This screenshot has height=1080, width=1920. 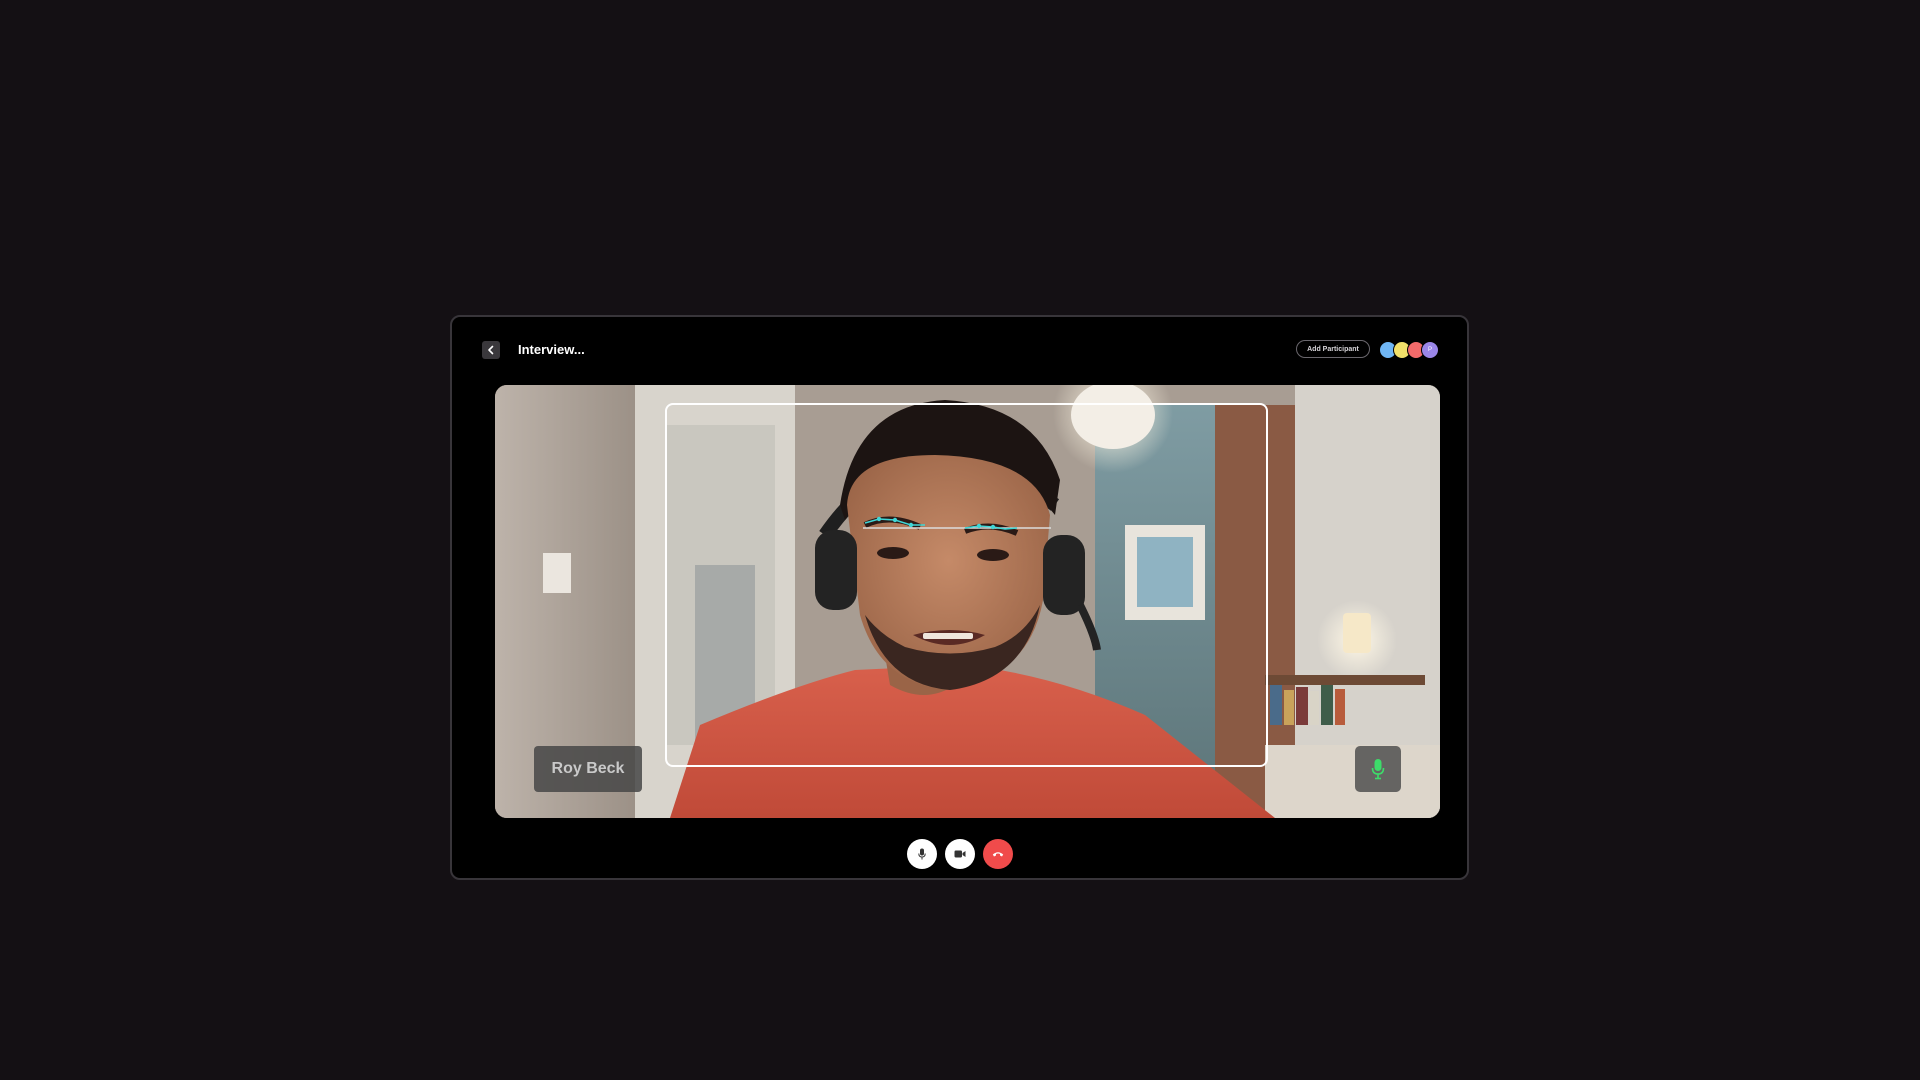 I want to click on avatar: P, so click(x=1430, y=350).